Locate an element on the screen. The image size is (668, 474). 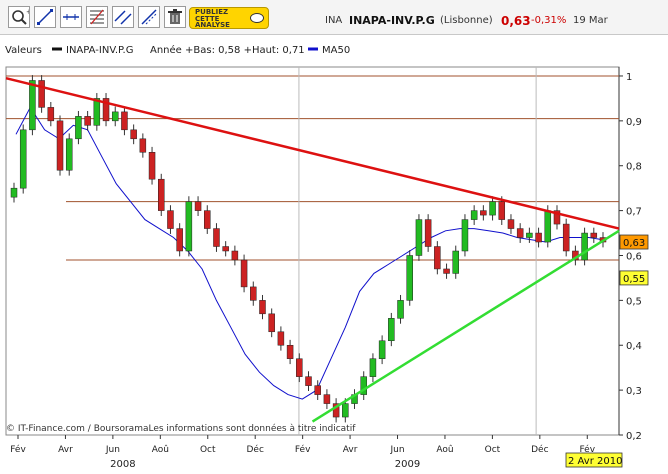
quote-change: -0,31% is located at coordinates (549, 20).